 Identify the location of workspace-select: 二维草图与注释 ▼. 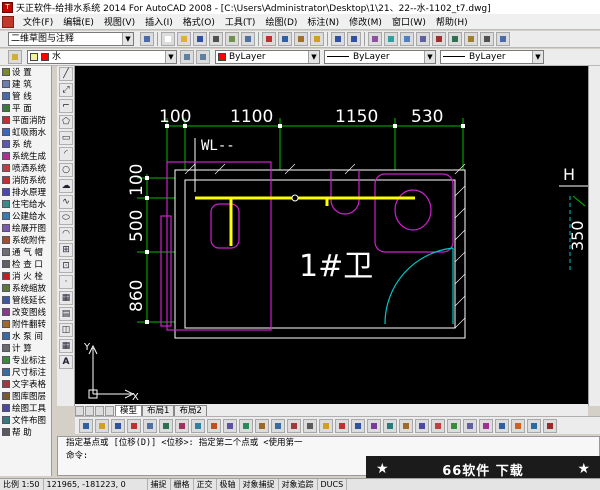
(71, 39).